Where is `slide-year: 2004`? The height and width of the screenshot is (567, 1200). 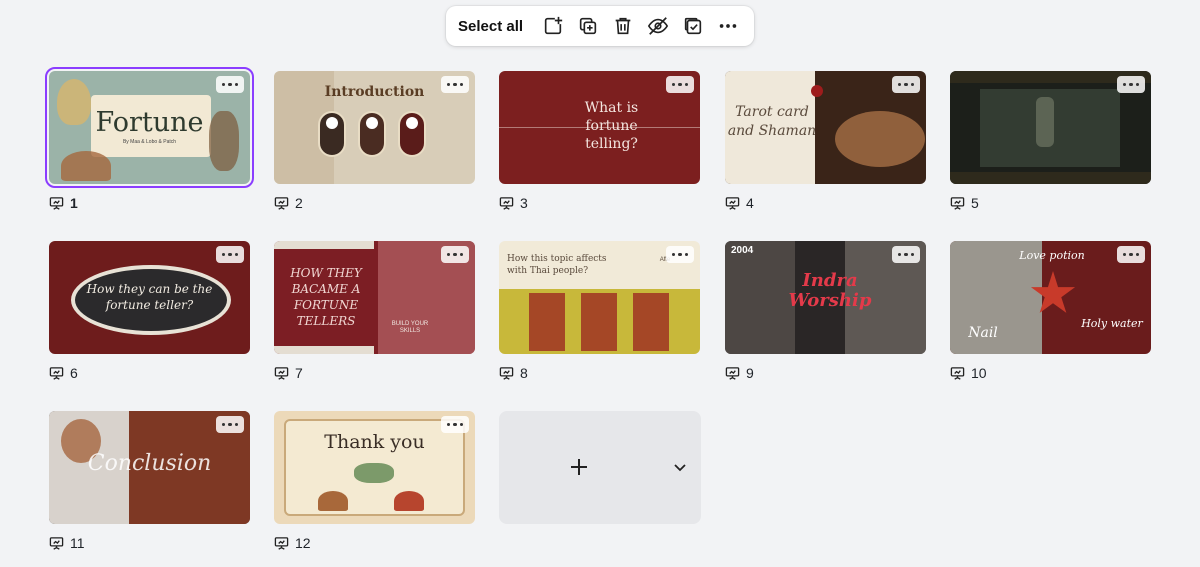 slide-year: 2004 is located at coordinates (742, 250).